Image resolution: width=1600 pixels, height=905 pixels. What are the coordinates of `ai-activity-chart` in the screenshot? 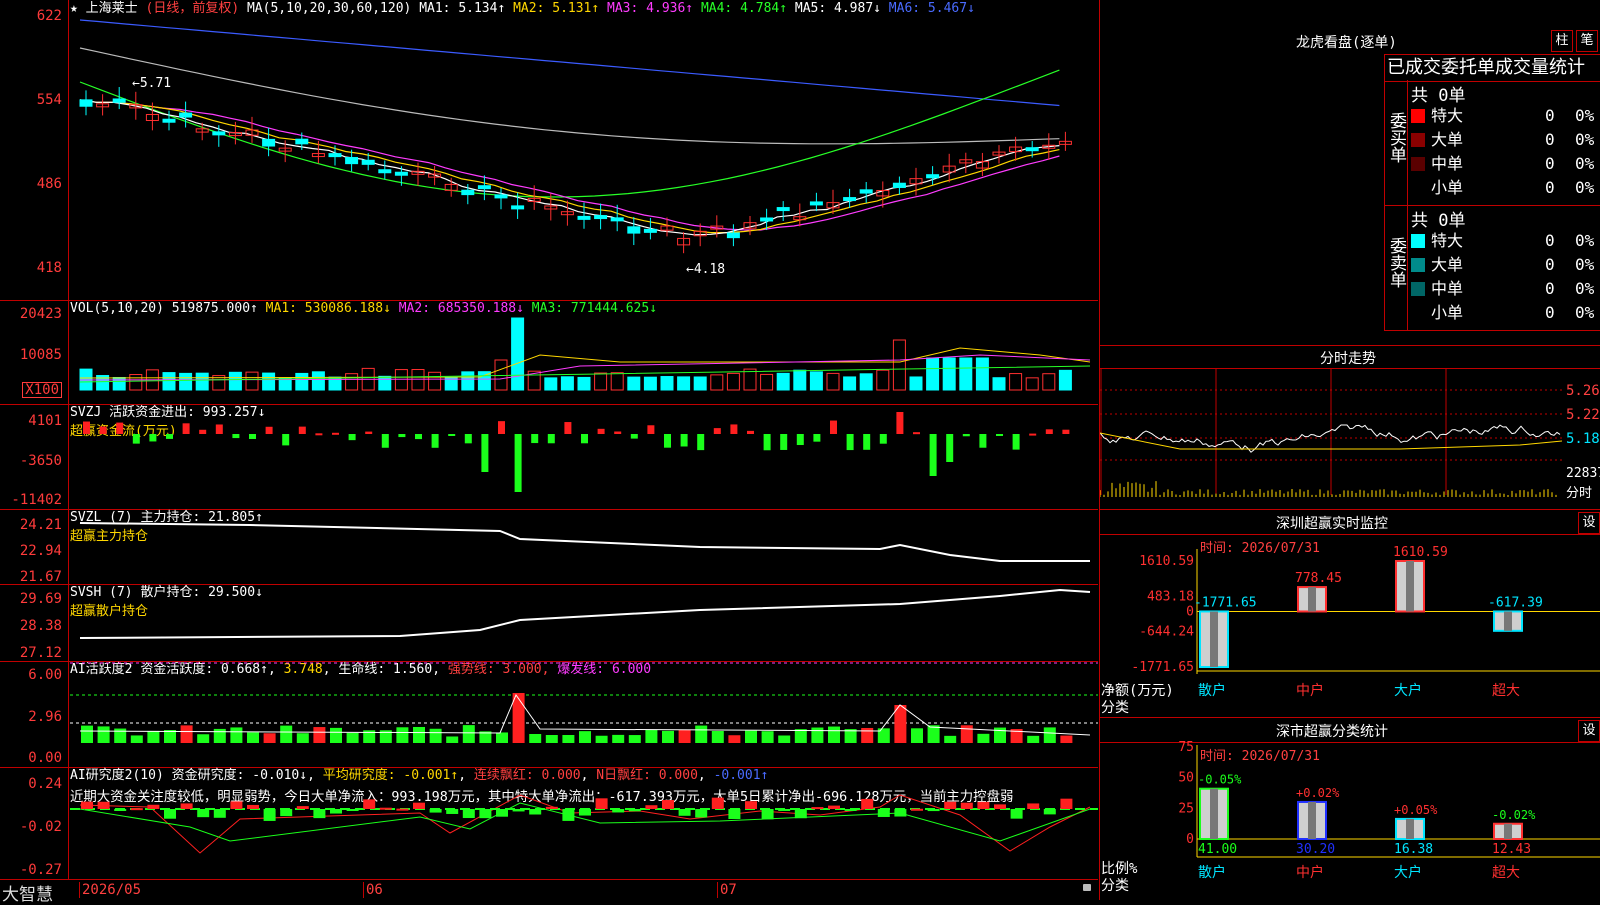 It's located at (549, 714).